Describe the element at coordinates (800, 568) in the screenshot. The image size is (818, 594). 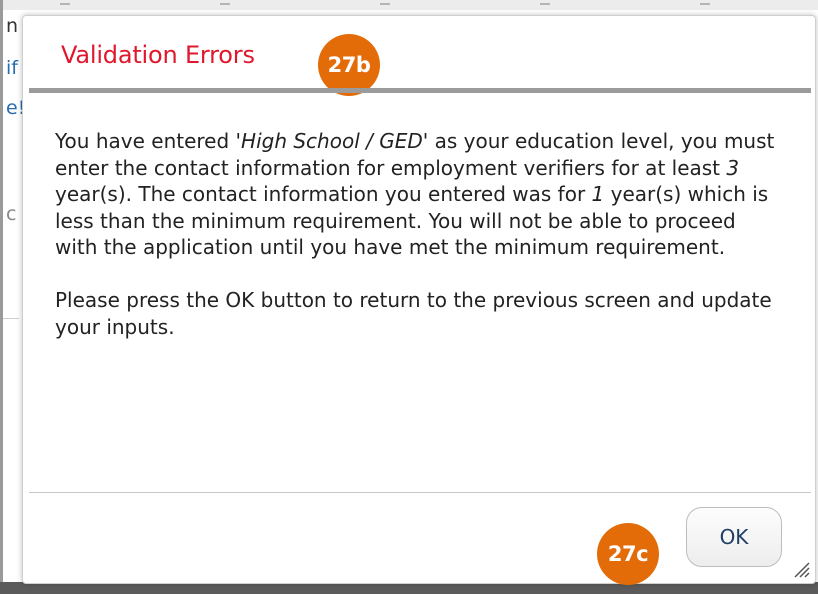
I see `resize-handle-icon` at that location.